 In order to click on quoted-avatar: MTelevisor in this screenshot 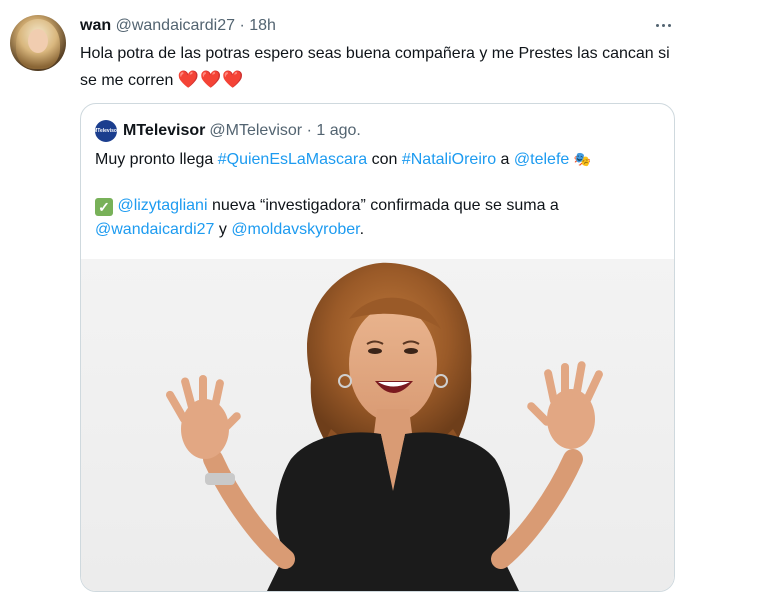, I will do `click(106, 131)`.